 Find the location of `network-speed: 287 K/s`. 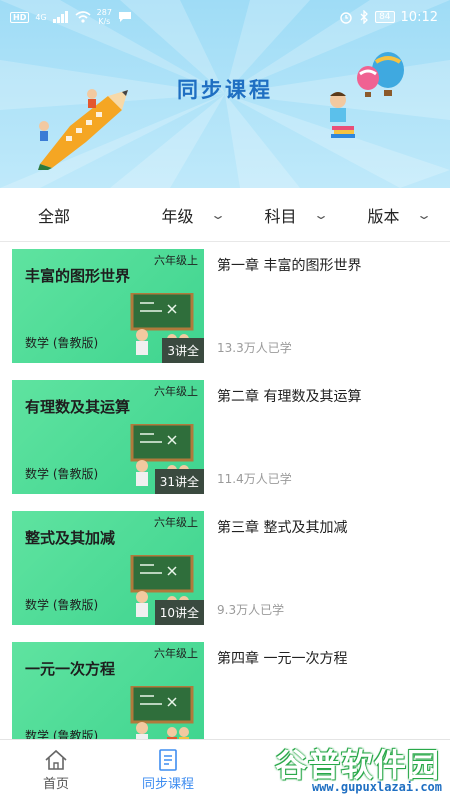

network-speed: 287 K/s is located at coordinates (104, 17).